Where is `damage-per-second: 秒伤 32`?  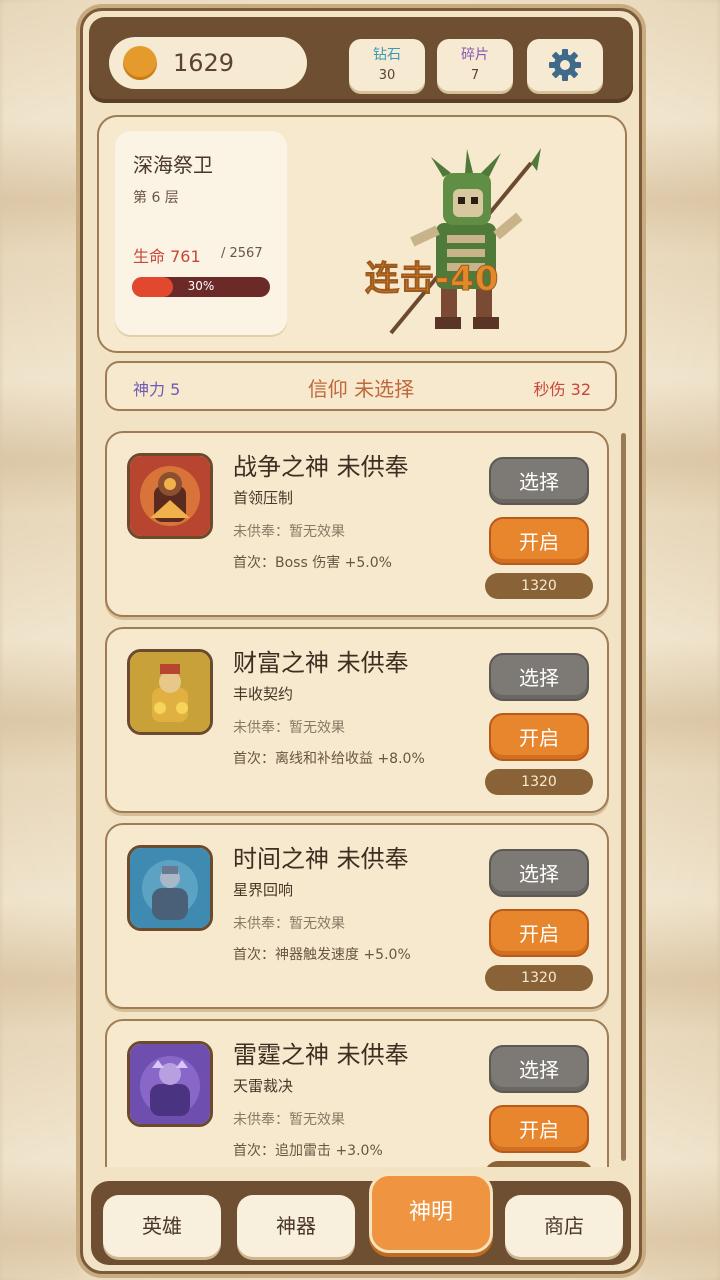
damage-per-second: 秒伤 32 is located at coordinates (562, 389).